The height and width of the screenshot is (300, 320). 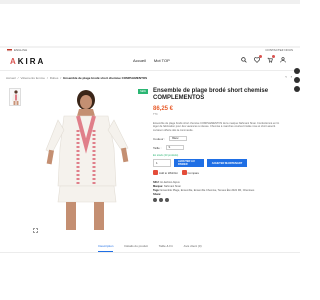 What do you see at coordinates (157, 147) in the screenshot?
I see `size-label: Taille :` at bounding box center [157, 147].